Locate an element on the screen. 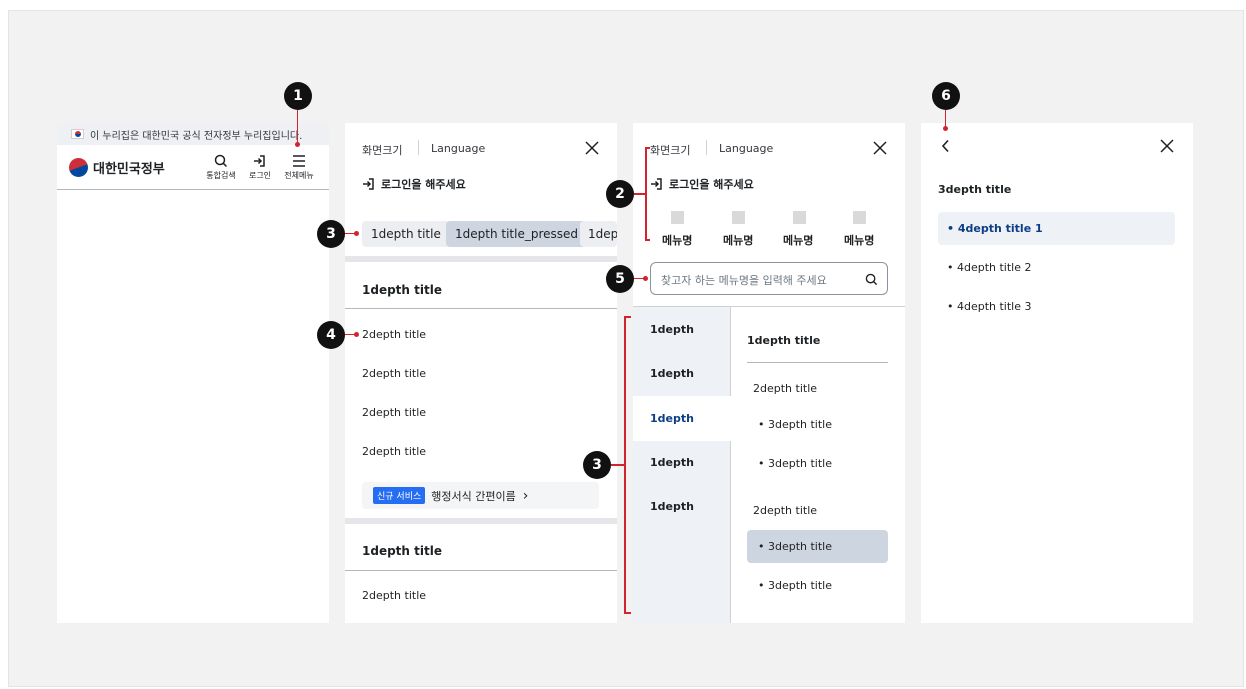 This screenshot has width=1246, height=689. hamburger-menu-icon is located at coordinates (299, 161).